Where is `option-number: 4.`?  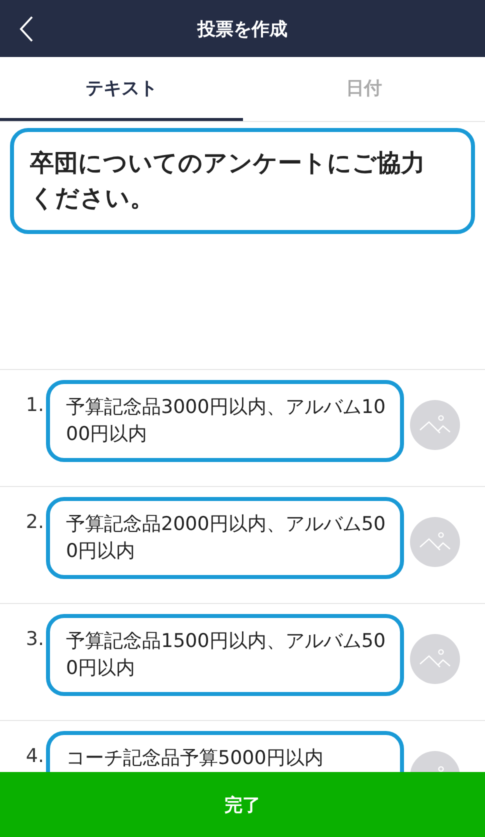 option-number: 4. is located at coordinates (34, 756).